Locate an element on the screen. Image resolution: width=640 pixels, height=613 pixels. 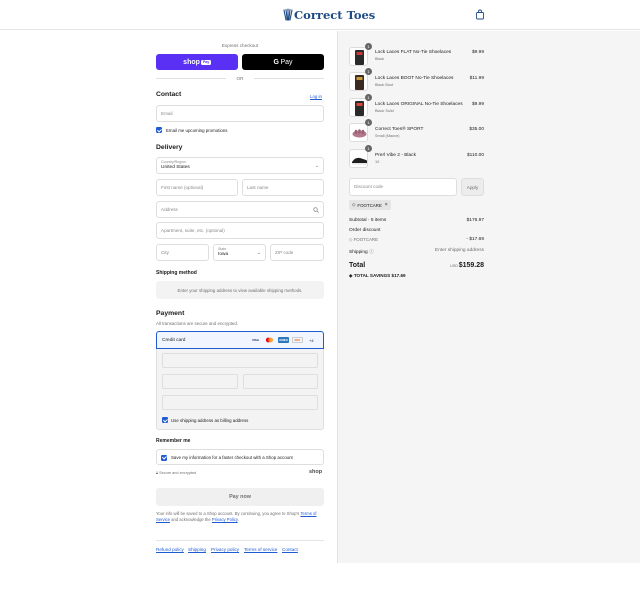
item-name: Prerl Vibe 2 - Black is located at coordinates (395, 155).